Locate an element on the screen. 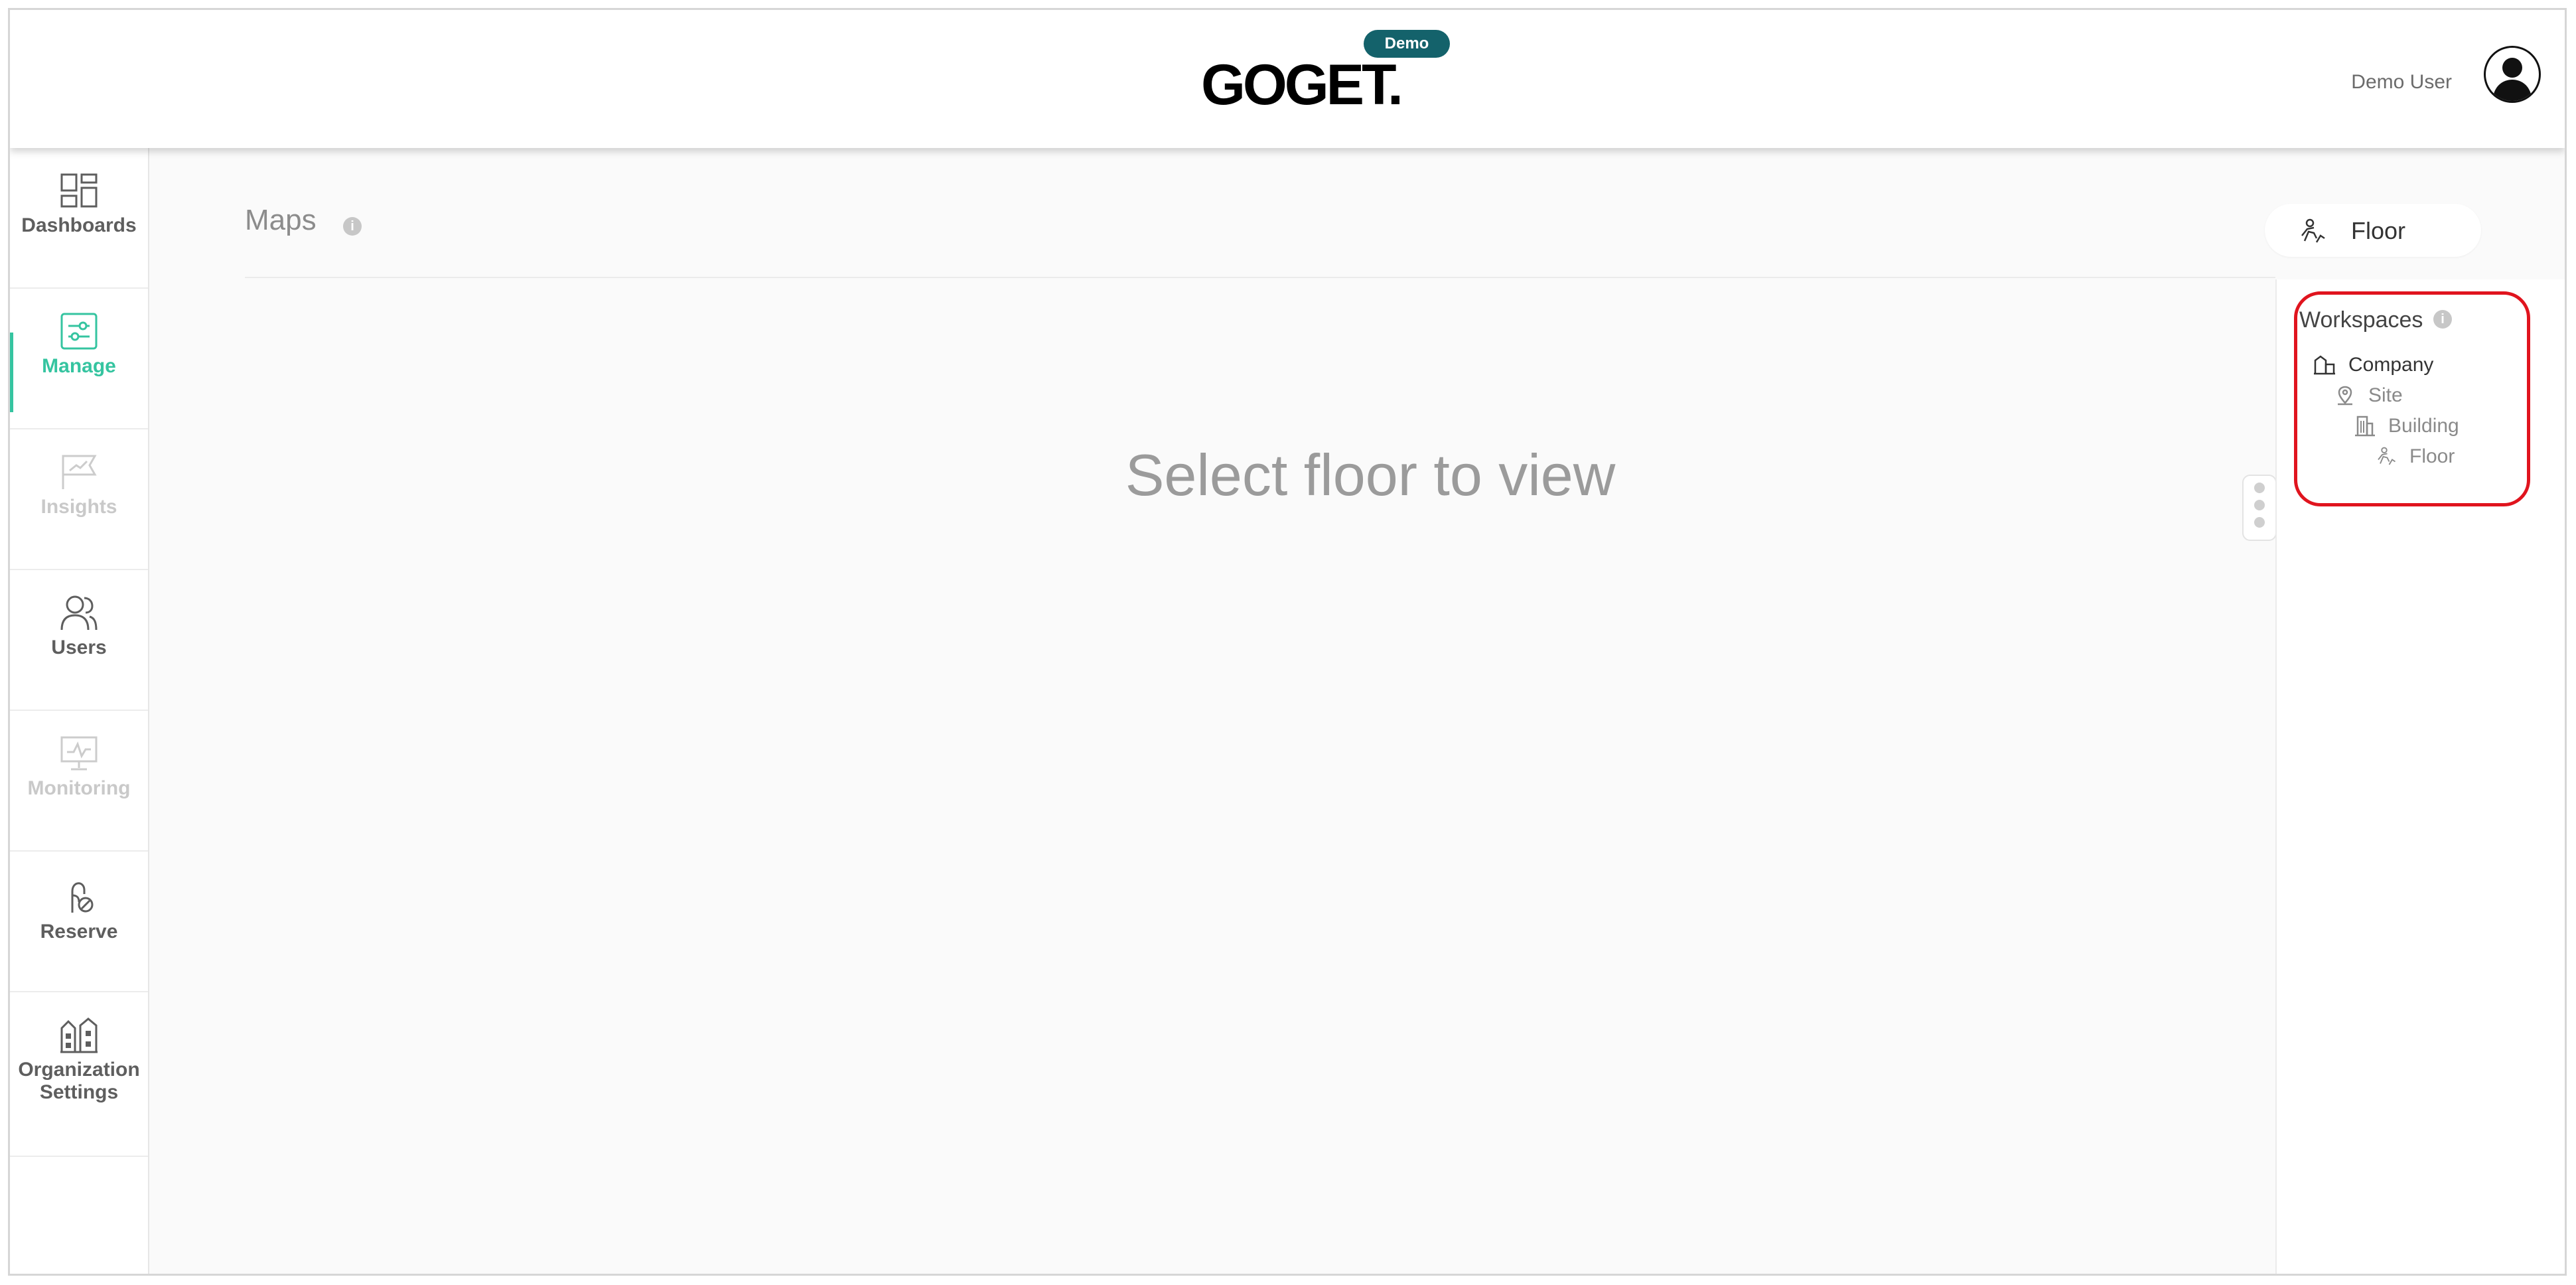 This screenshot has height=1285, width=2576. tree-item-label: Floor is located at coordinates (2432, 456).